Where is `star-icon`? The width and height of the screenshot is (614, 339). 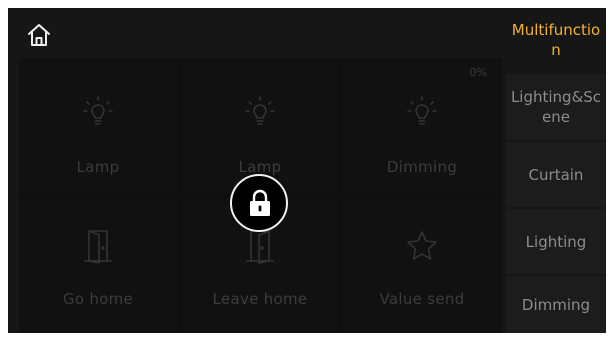 star-icon is located at coordinates (422, 246).